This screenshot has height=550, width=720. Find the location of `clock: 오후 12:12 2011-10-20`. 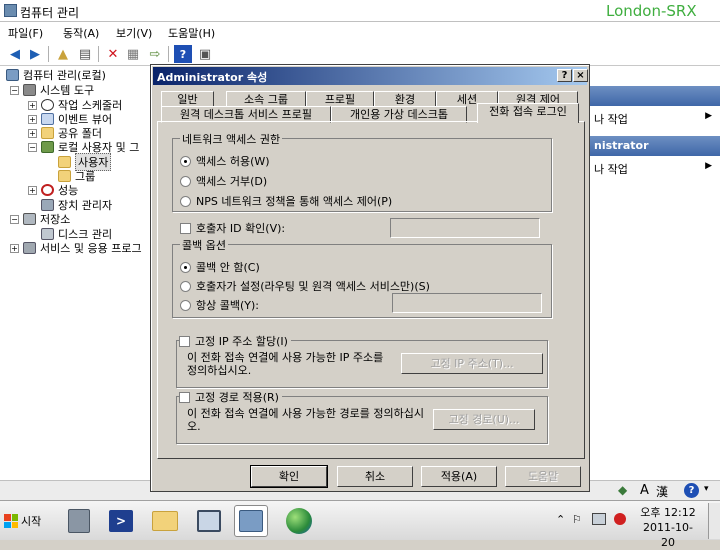

clock: 오후 12:12 2011-10-20 is located at coordinates (668, 527).